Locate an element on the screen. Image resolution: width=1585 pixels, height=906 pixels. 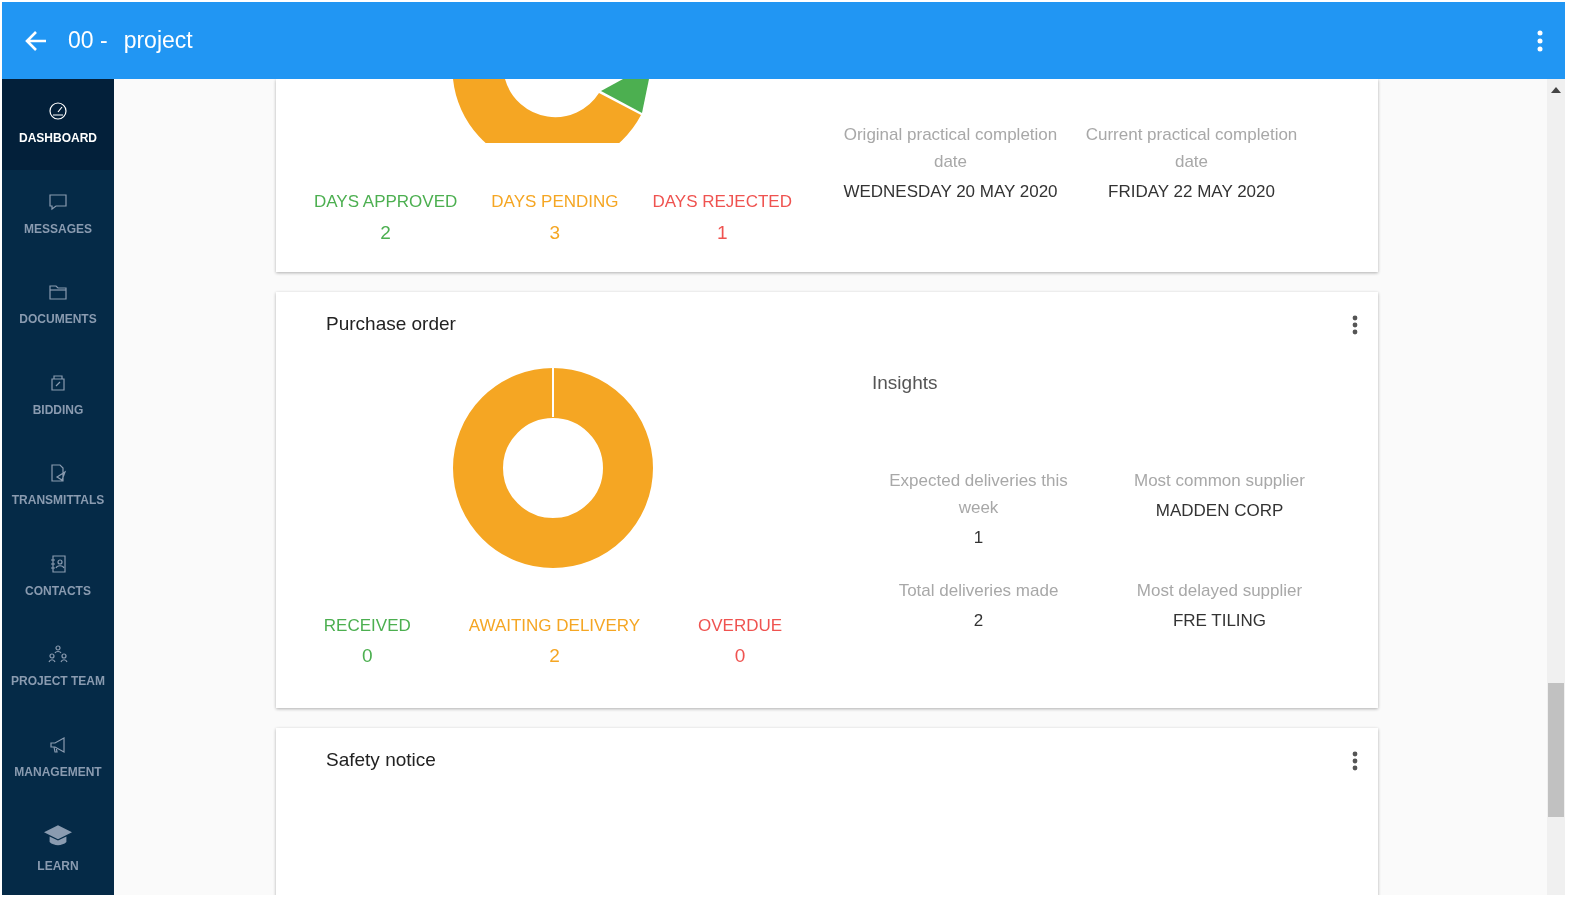
card-title: Purchase order is located at coordinates (391, 324).